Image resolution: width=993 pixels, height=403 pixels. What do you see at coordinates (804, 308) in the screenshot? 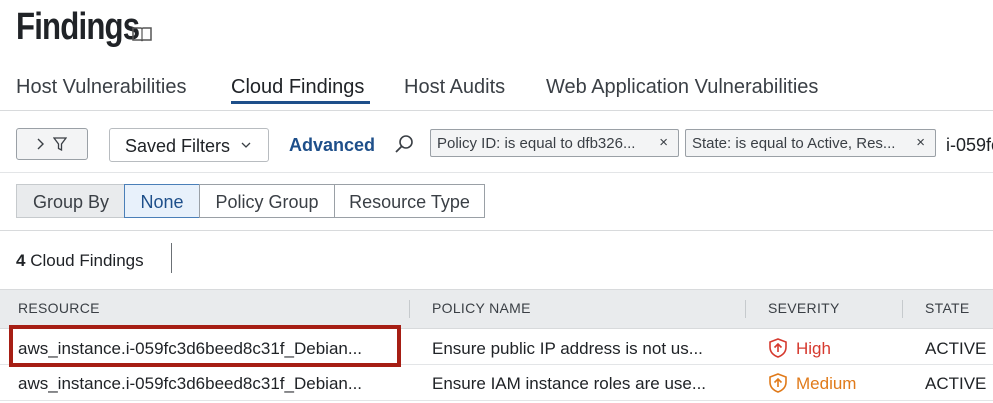
I see `column-header-severity: SEVERITY` at bounding box center [804, 308].